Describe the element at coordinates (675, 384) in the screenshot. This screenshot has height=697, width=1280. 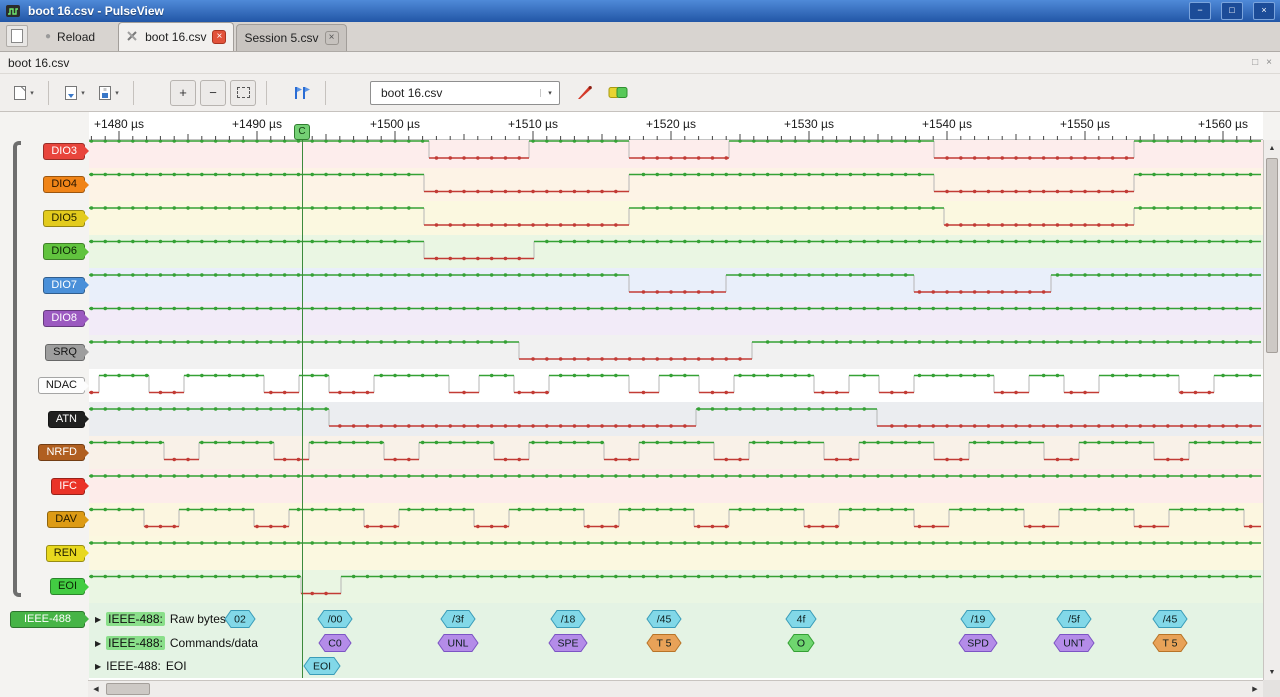
I see `wave-NDAC` at that location.